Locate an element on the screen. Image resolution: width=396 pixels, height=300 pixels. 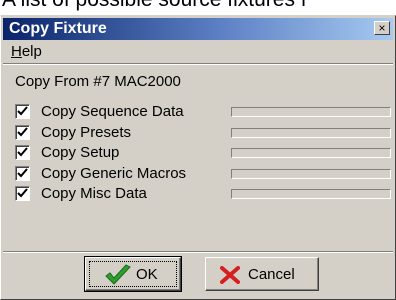
menu-help-accelerator: H is located at coordinates (16, 51).